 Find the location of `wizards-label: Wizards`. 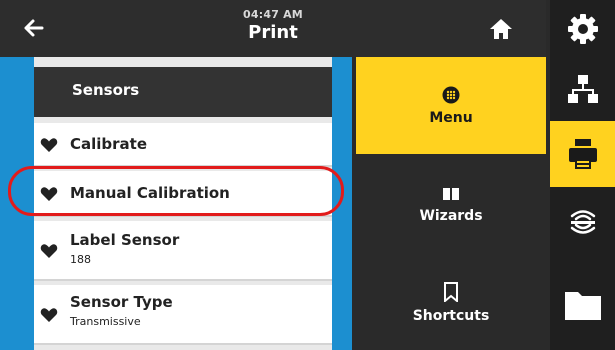

wizards-label: Wizards is located at coordinates (451, 216).